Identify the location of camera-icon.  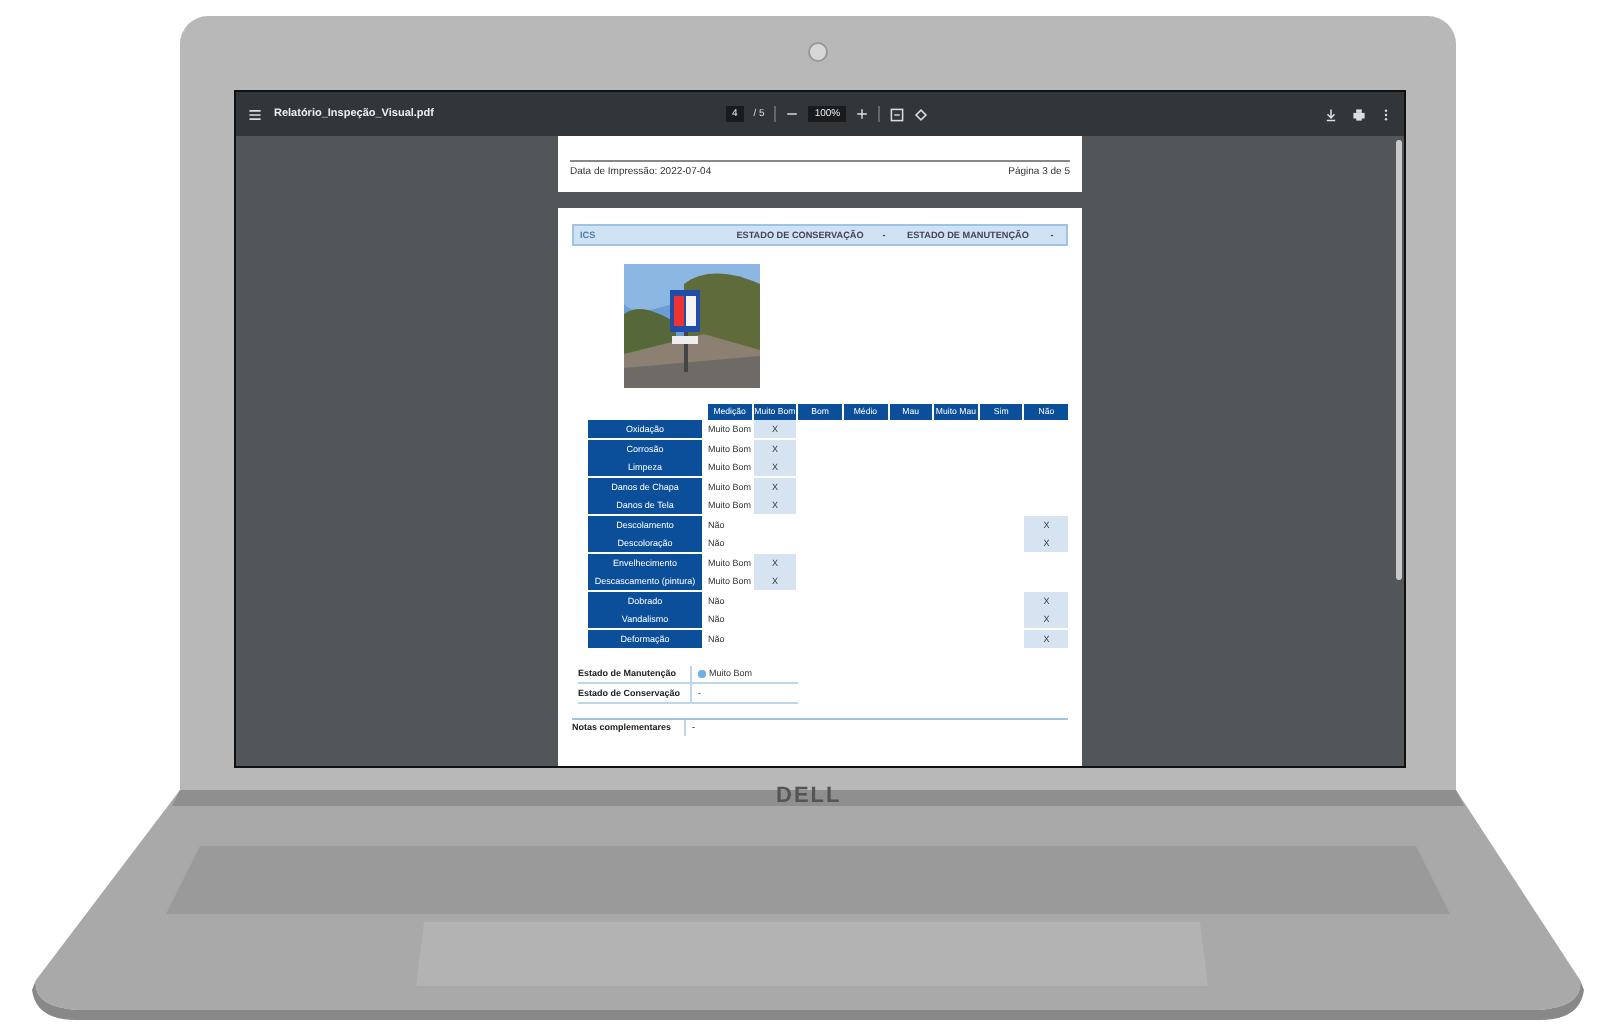
(818, 52).